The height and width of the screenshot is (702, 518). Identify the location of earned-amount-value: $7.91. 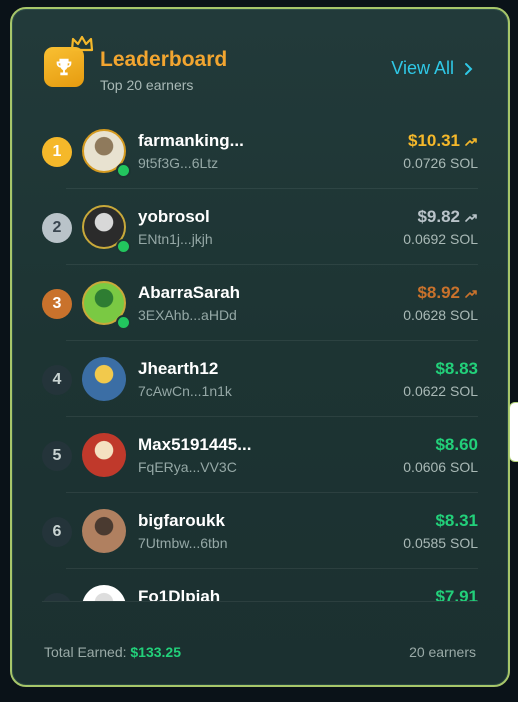
(456, 594).